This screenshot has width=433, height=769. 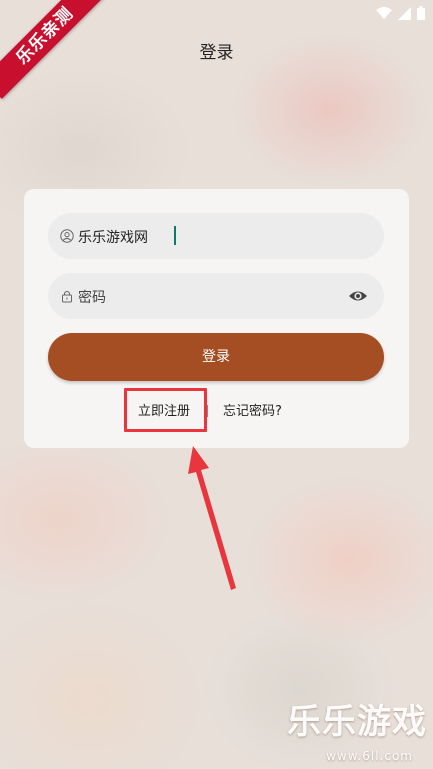 What do you see at coordinates (165, 410) in the screenshot?
I see `annotation-highlight-box` at bounding box center [165, 410].